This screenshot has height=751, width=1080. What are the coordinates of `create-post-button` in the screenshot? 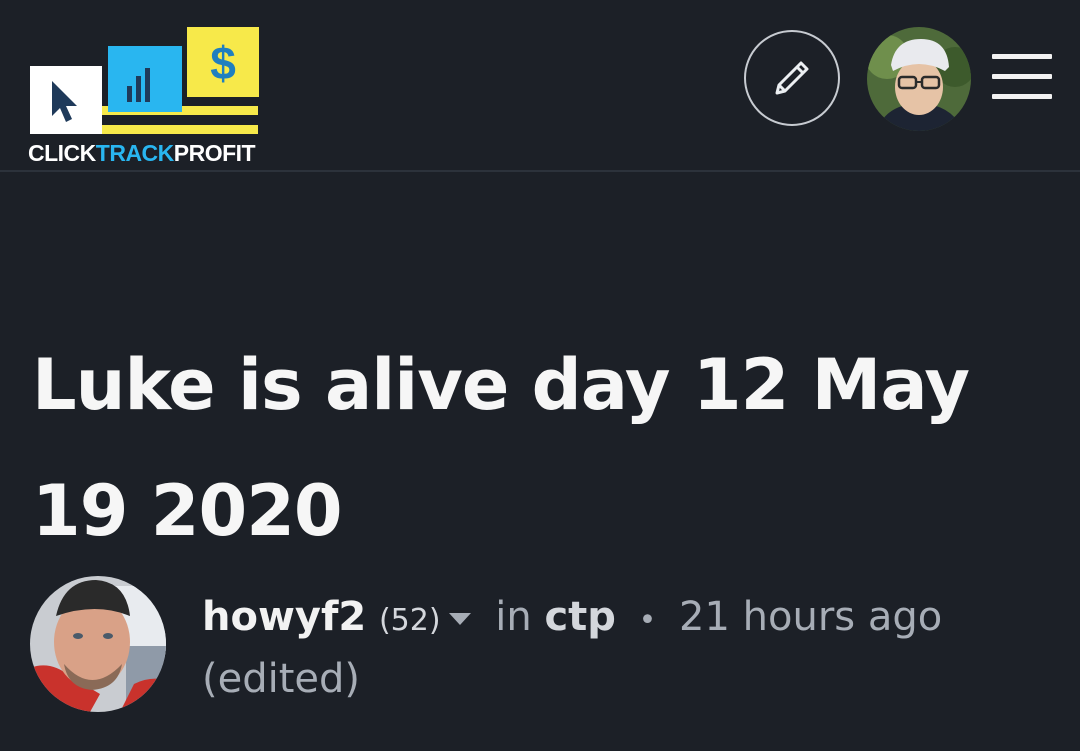 It's located at (792, 78).